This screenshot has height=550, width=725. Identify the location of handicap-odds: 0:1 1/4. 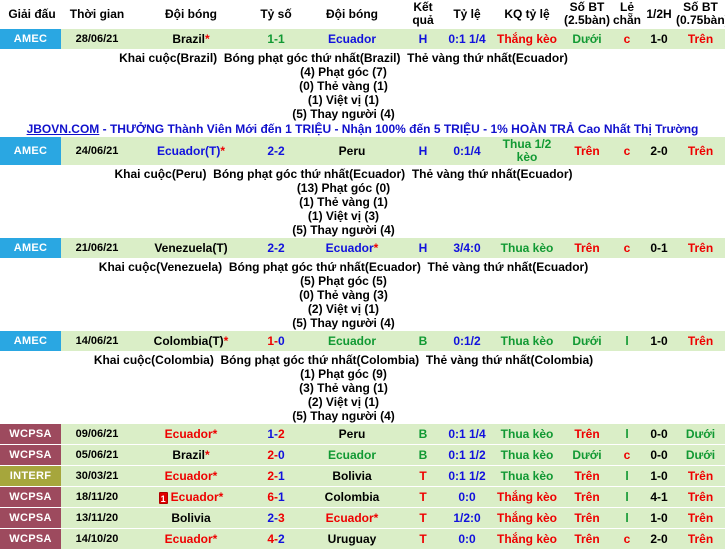
(467, 433).